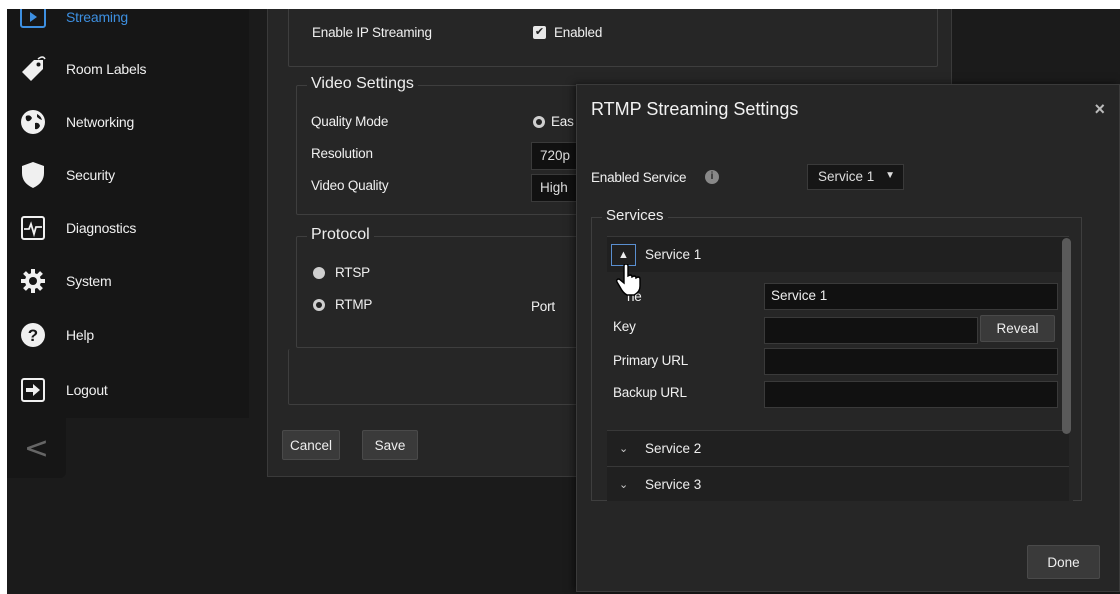 This screenshot has height=594, width=1120. I want to click on sidebar-item-label: System, so click(89, 281).